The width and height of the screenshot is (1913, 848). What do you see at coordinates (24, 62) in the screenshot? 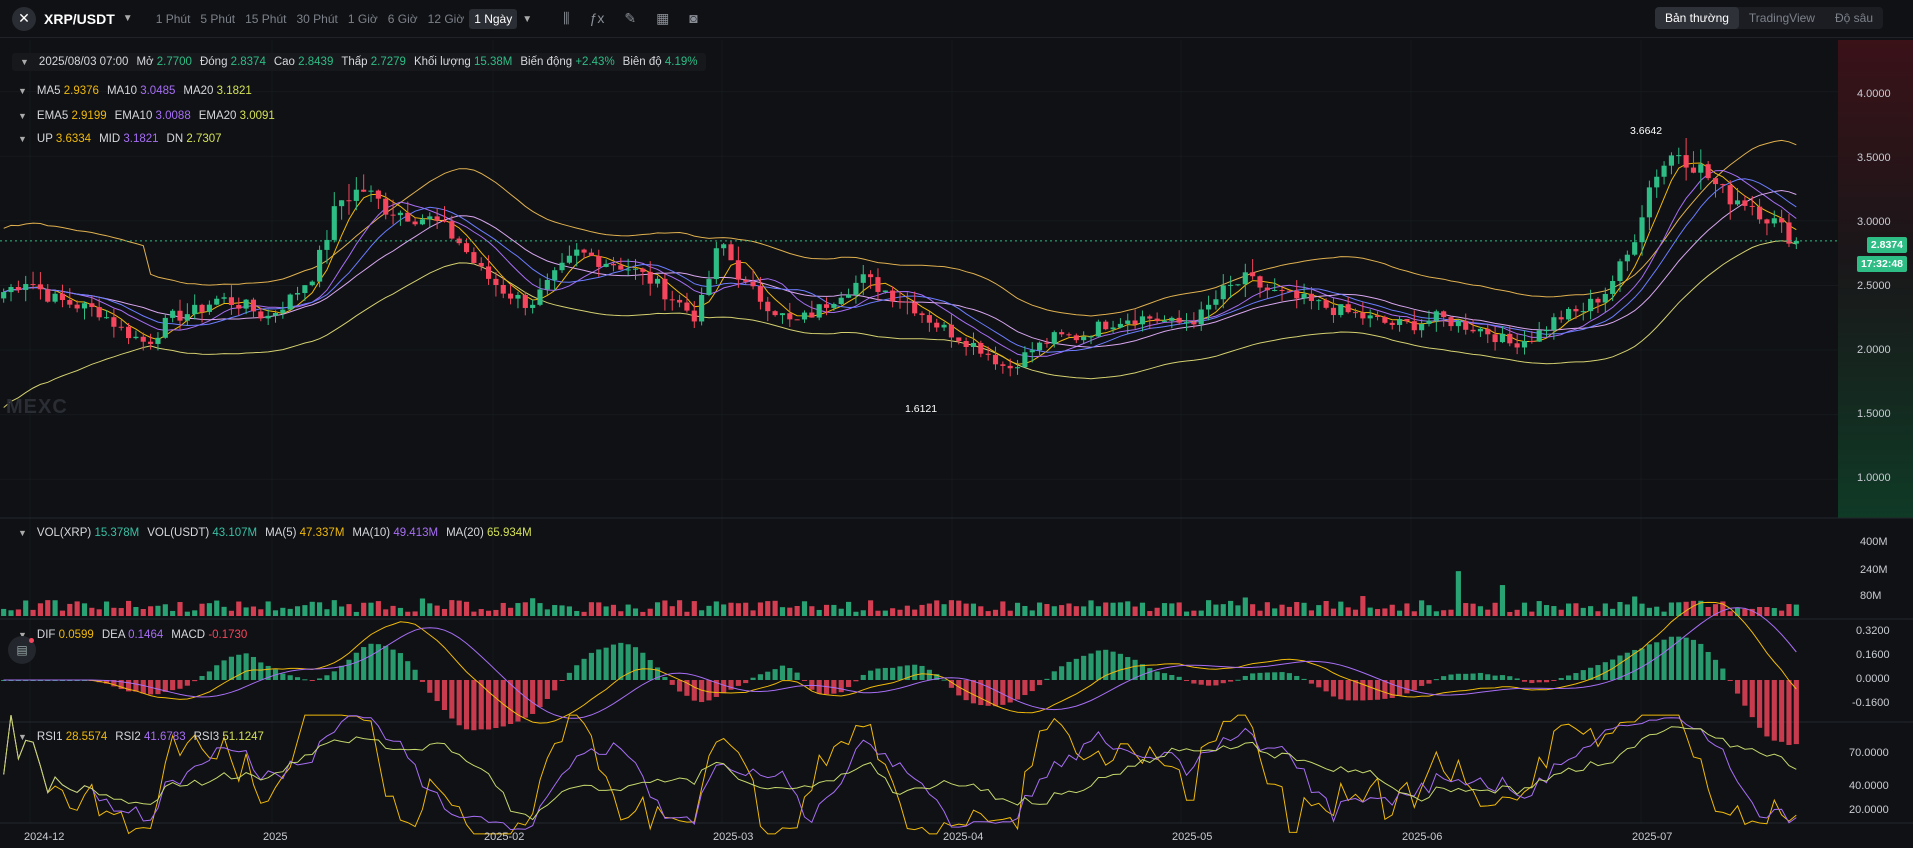
I see `collapse-chevron-icon: ▼` at bounding box center [24, 62].